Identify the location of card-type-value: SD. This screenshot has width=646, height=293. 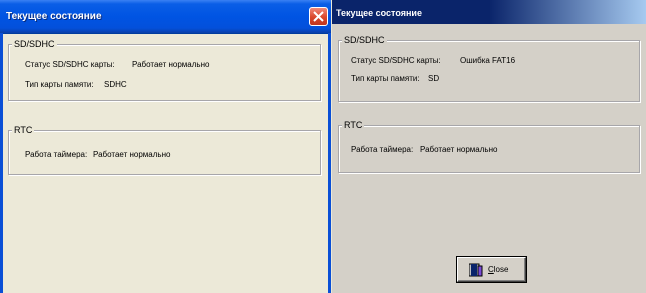
(434, 78).